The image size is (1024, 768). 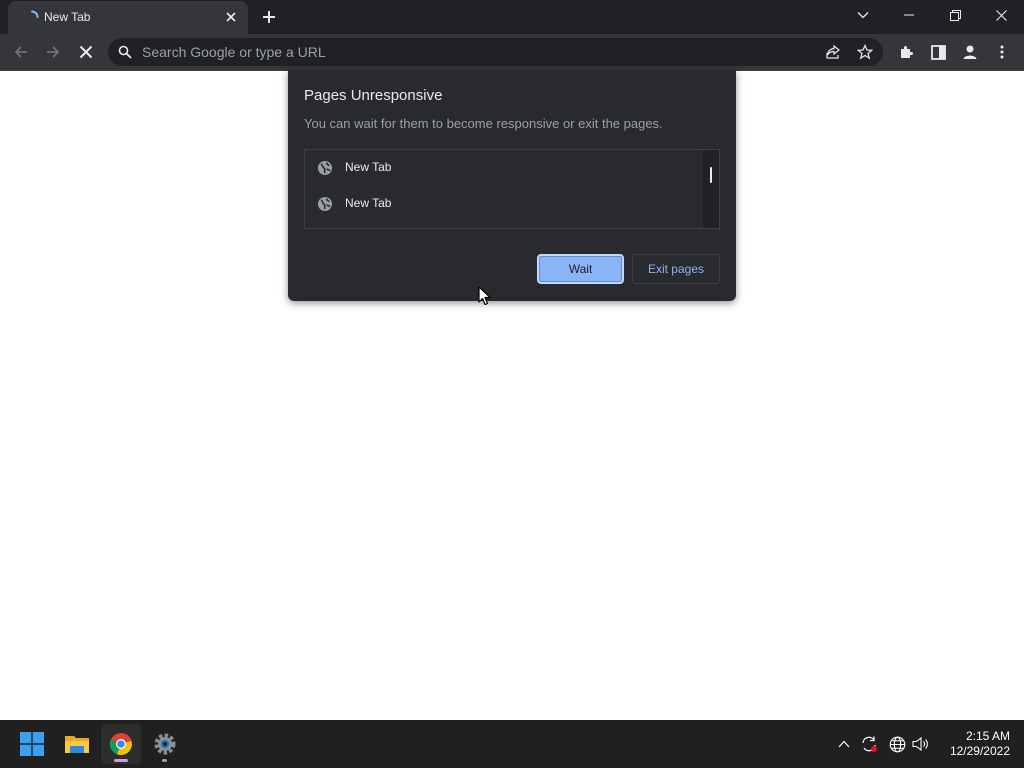 What do you see at coordinates (676, 269) in the screenshot?
I see `exit-pages-button: Exit pages` at bounding box center [676, 269].